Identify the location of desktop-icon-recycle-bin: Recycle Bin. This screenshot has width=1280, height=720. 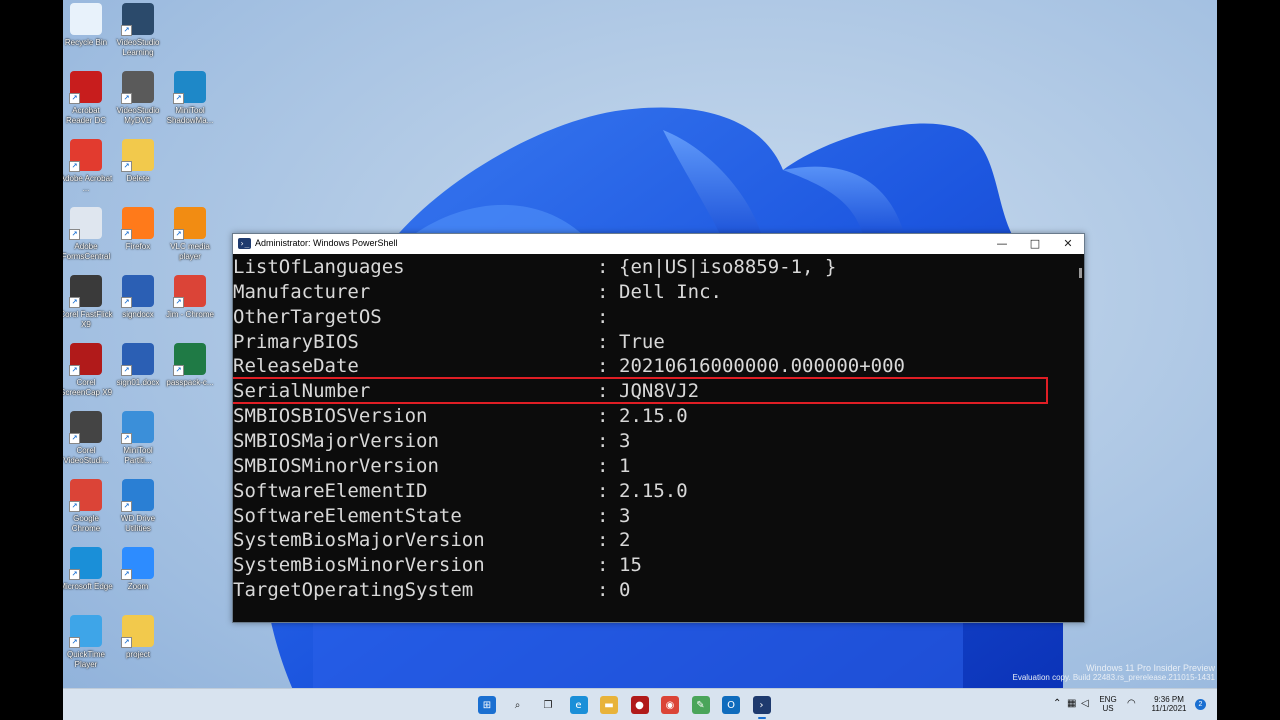
(88, 25).